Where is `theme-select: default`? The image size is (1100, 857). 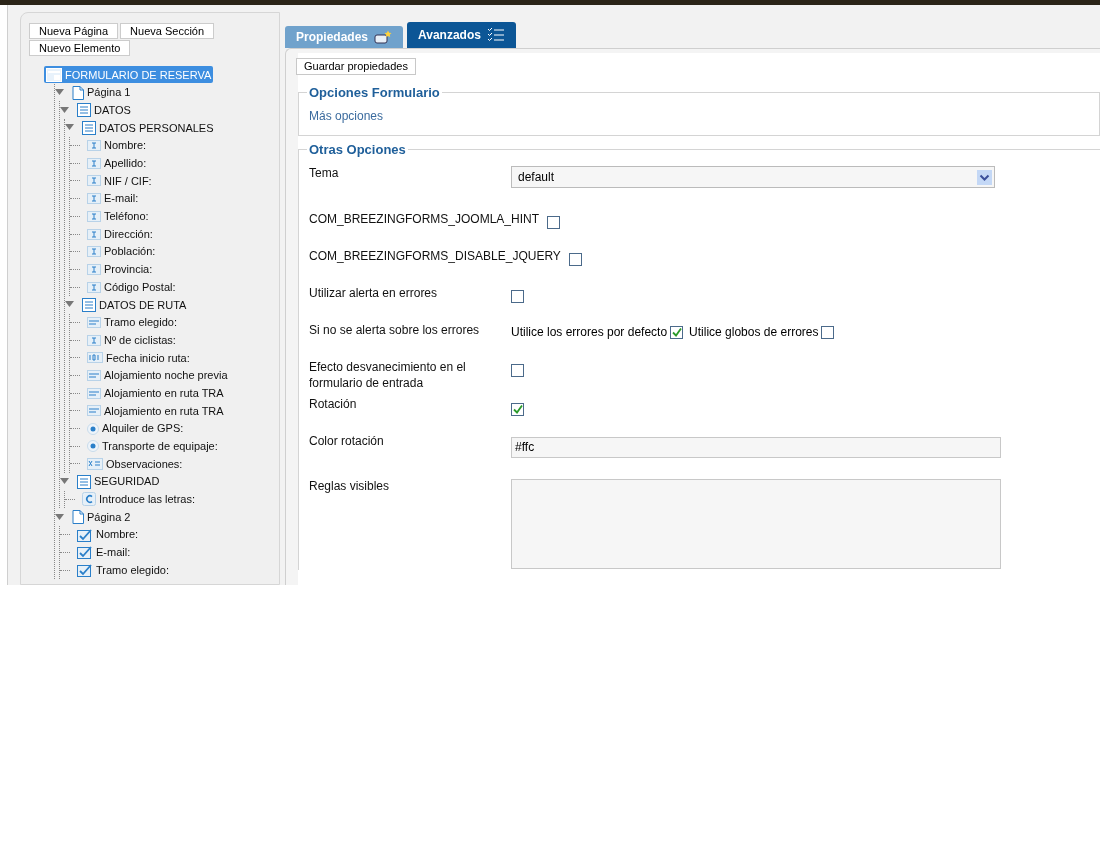
theme-select: default is located at coordinates (753, 177).